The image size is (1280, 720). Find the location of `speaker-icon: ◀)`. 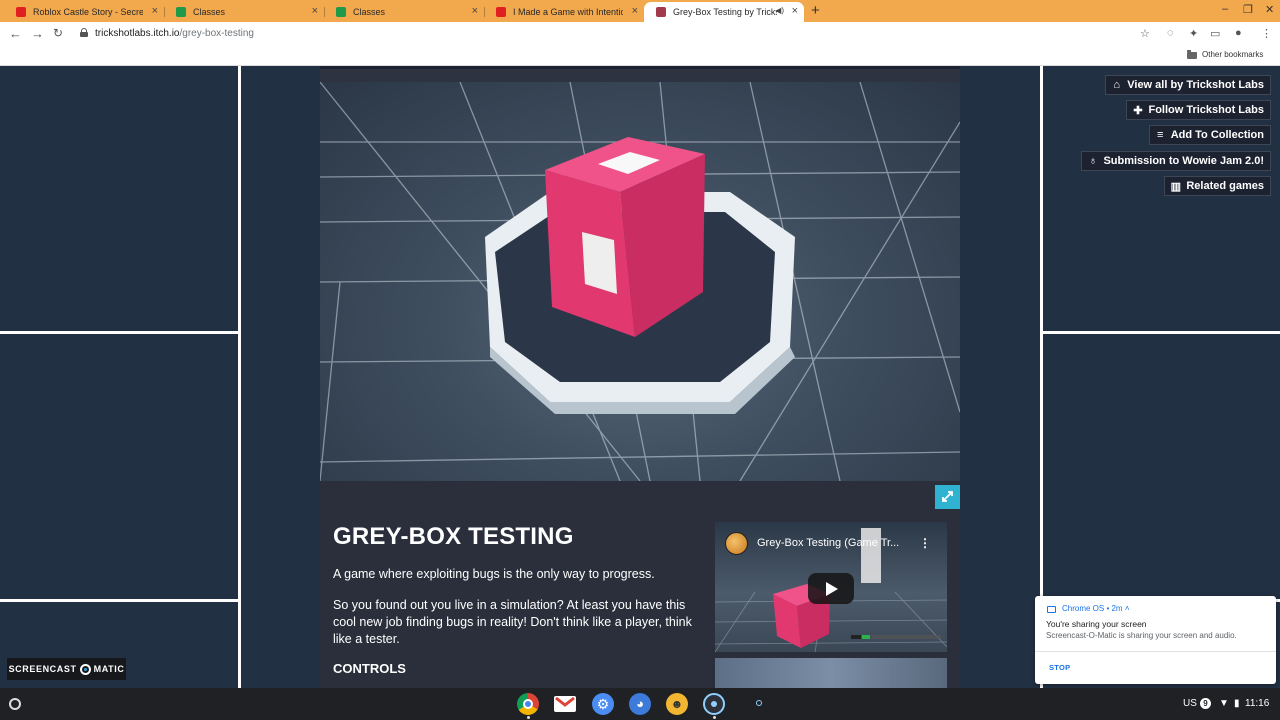

speaker-icon: ◀) is located at coordinates (779, 10).